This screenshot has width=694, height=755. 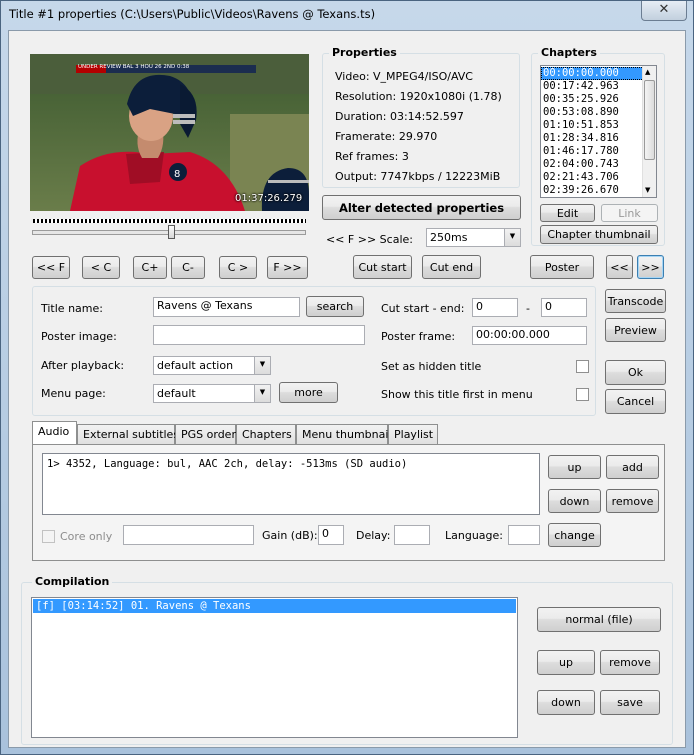 I want to click on show-first-label: Show this title first in menu, so click(x=457, y=394).